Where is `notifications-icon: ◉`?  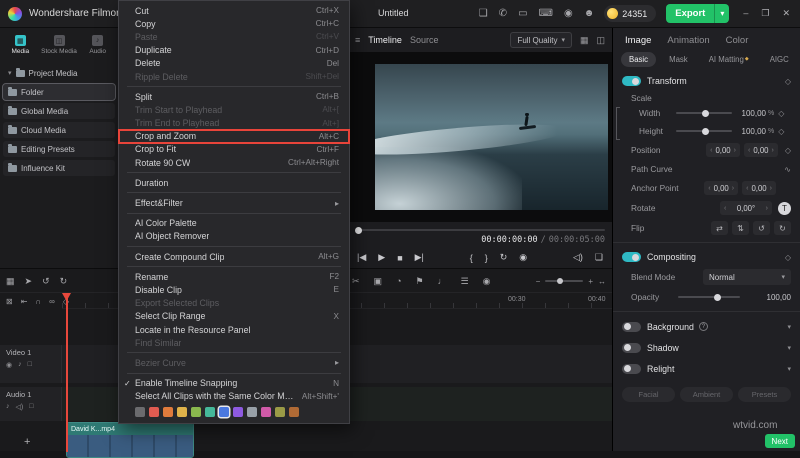 notifications-icon: ◉ is located at coordinates (568, 13).